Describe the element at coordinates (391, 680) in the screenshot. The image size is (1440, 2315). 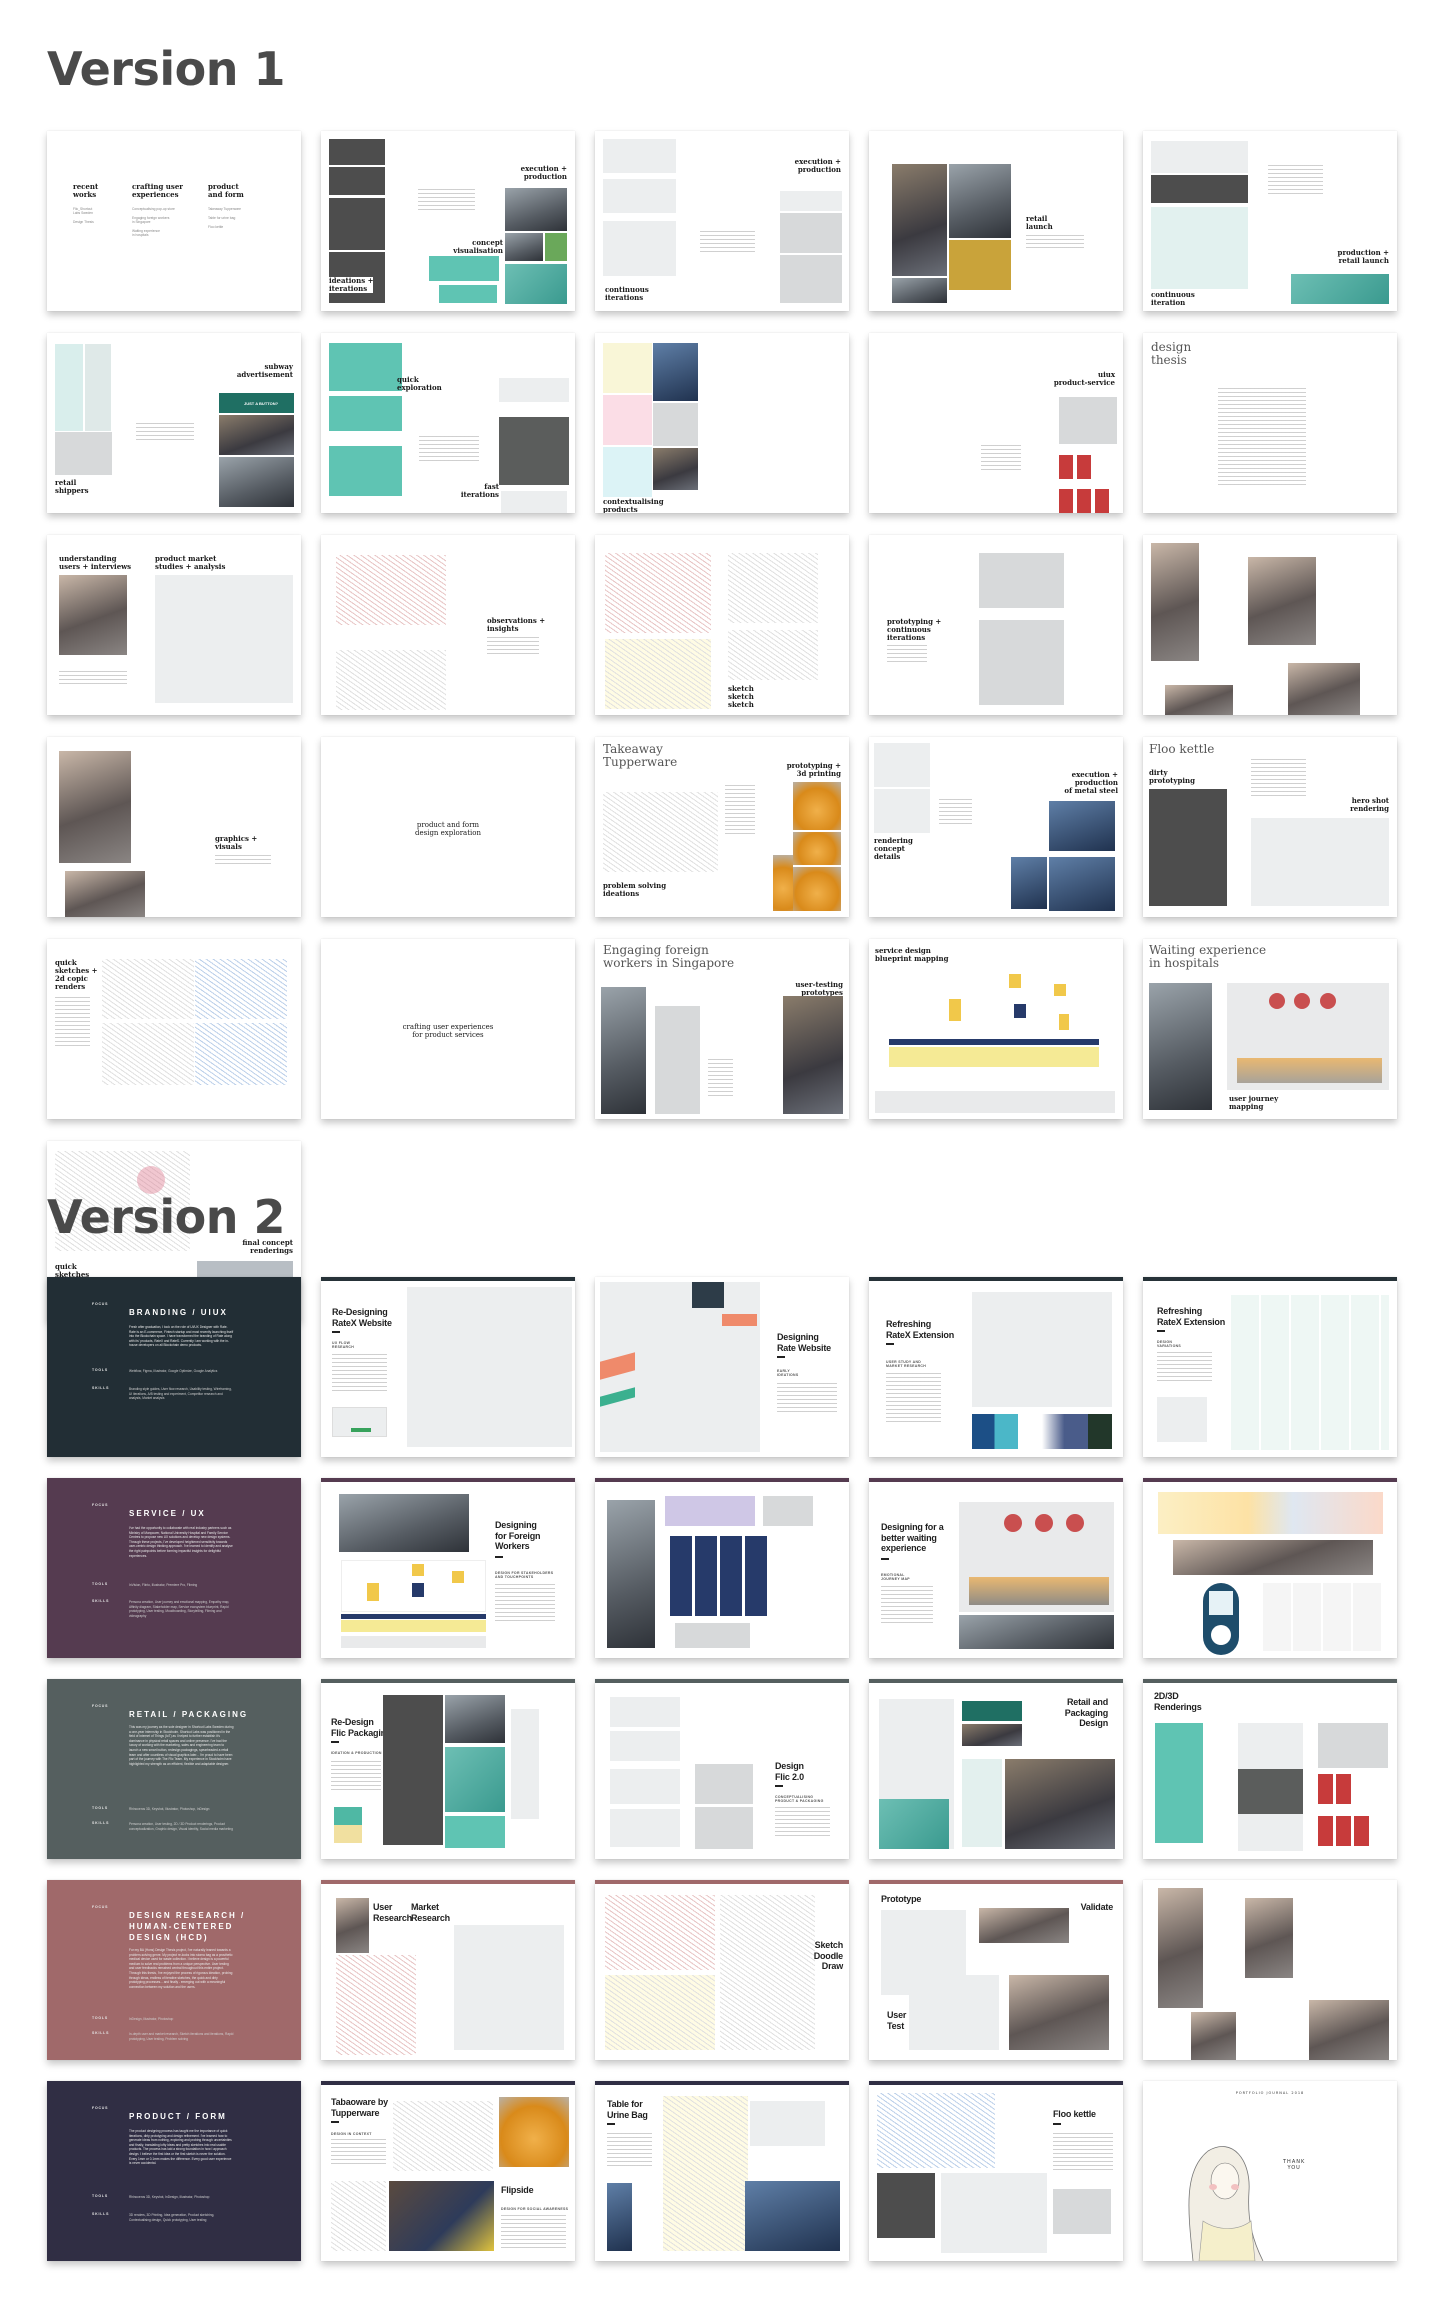
I see `mindmap-lower` at that location.